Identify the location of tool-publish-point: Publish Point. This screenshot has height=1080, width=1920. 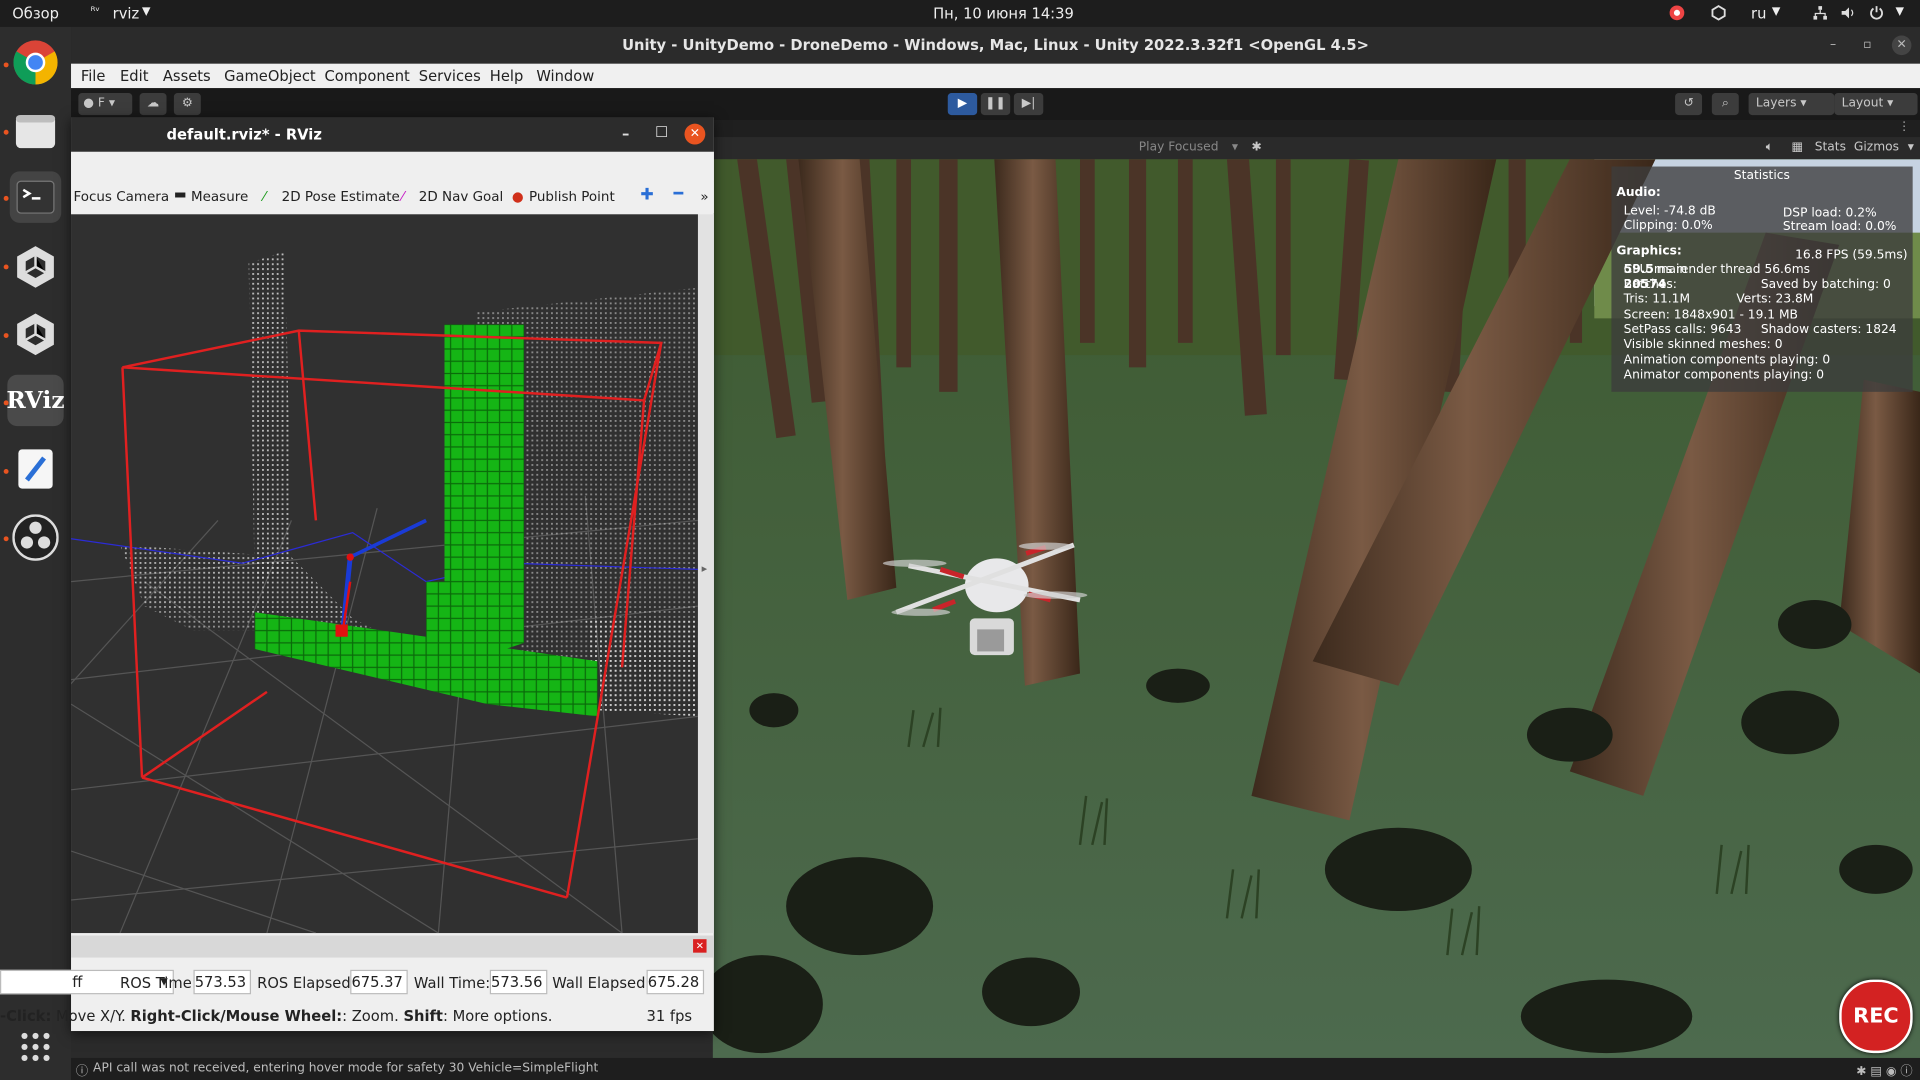
(572, 197).